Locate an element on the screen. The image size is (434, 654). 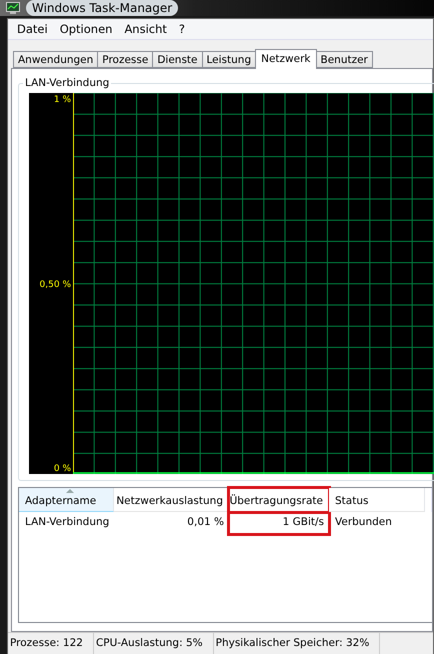
tab: Leistung is located at coordinates (229, 59).